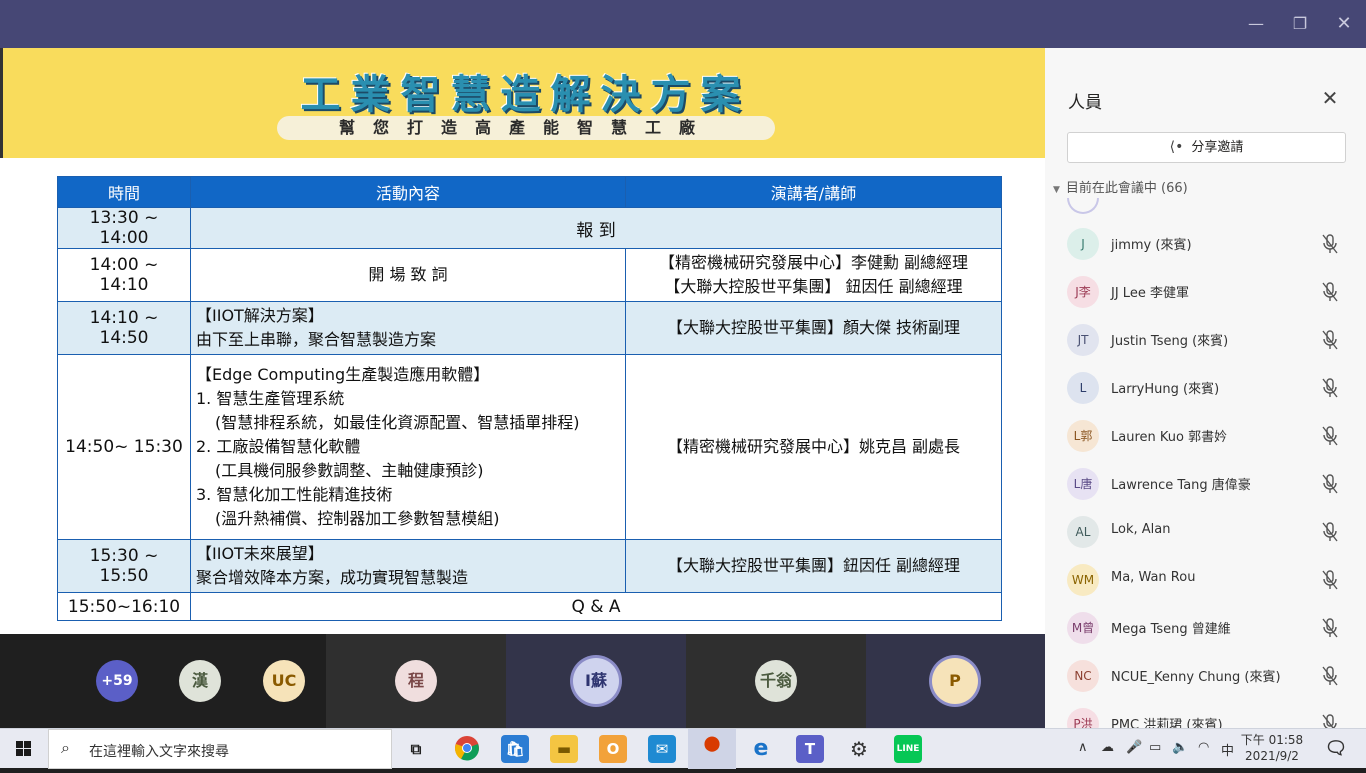  What do you see at coordinates (270, 398) in the screenshot?
I see `activity-line: 1. 智慧生產管理系統` at bounding box center [270, 398].